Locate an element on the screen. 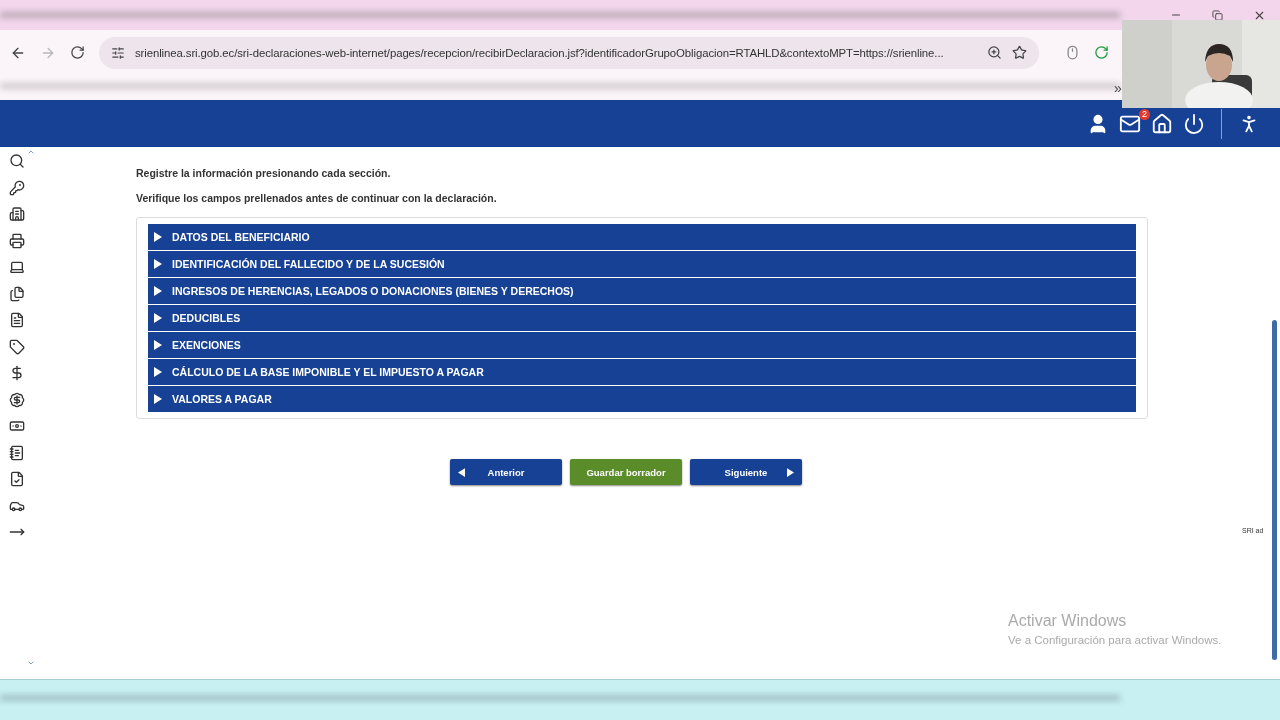  instruction-text: Verifique los campos prellenados antes de continuar con la declaración. is located at coordinates (317, 198).